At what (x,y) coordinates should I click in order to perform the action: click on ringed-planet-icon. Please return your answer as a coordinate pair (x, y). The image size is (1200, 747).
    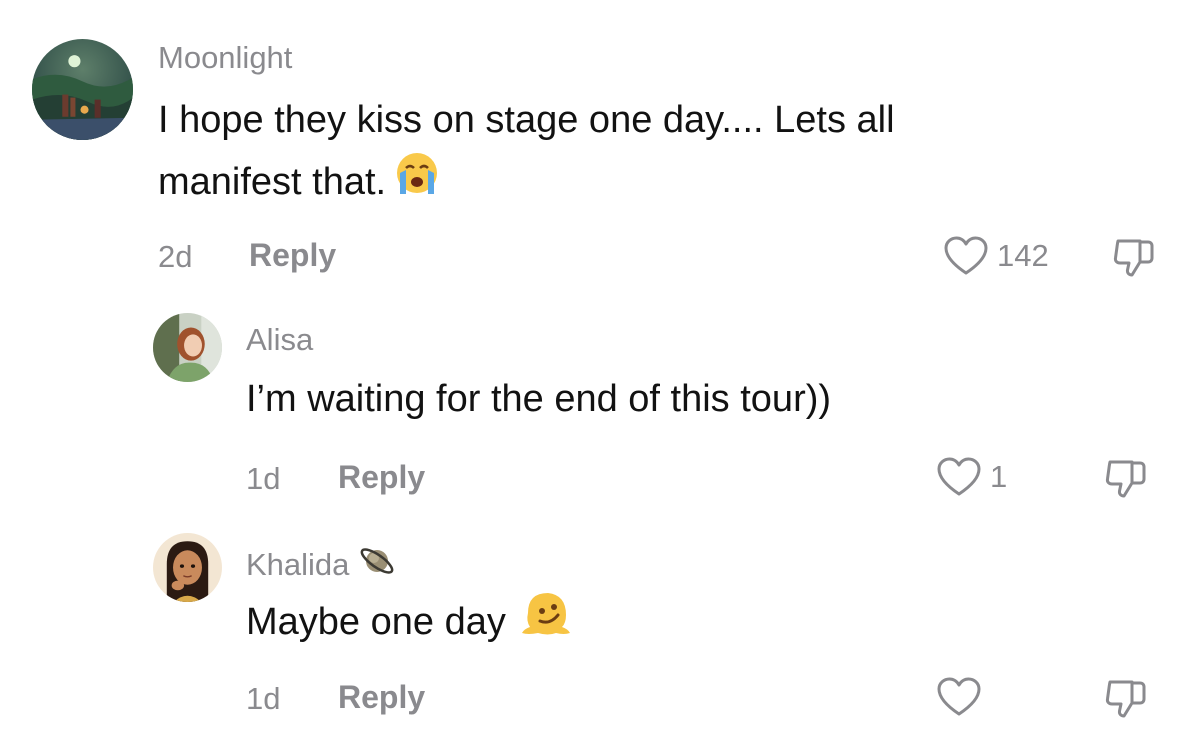
    Looking at the image, I should click on (377, 565).